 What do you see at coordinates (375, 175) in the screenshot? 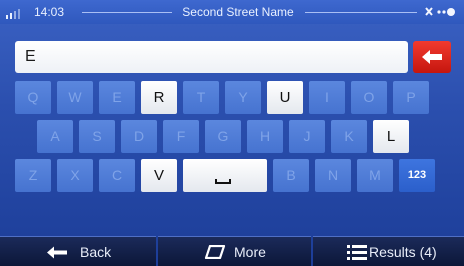
I see `key-m: M` at bounding box center [375, 175].